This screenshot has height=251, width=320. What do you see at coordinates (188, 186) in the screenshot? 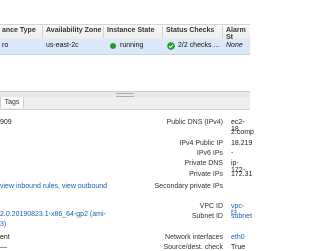
I see `label-secondary-private-ips: Secondary private IPs` at bounding box center [188, 186].